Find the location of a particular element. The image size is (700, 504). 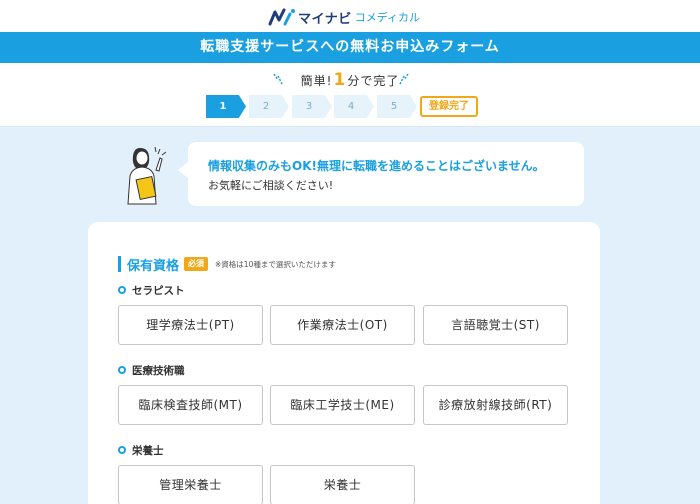

option-ot: 作業療法士(OT) is located at coordinates (342, 325).